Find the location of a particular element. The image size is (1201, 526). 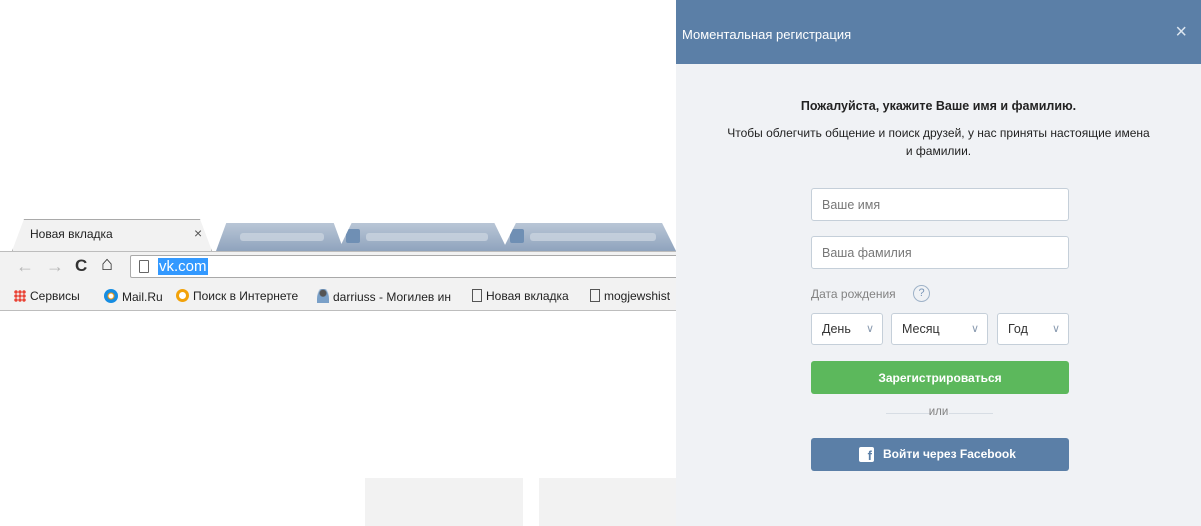

bookmark-darriuss: darriuss - Могилев ин is located at coordinates (384, 296).